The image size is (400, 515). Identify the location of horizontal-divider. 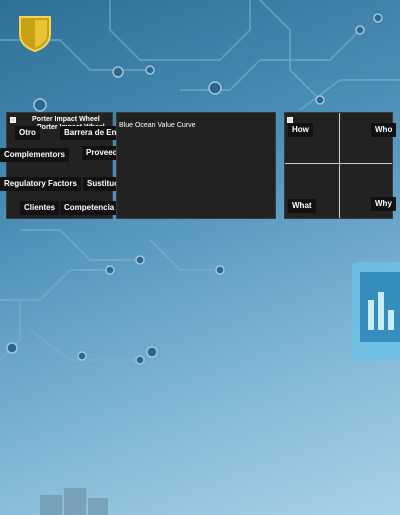
(338, 163).